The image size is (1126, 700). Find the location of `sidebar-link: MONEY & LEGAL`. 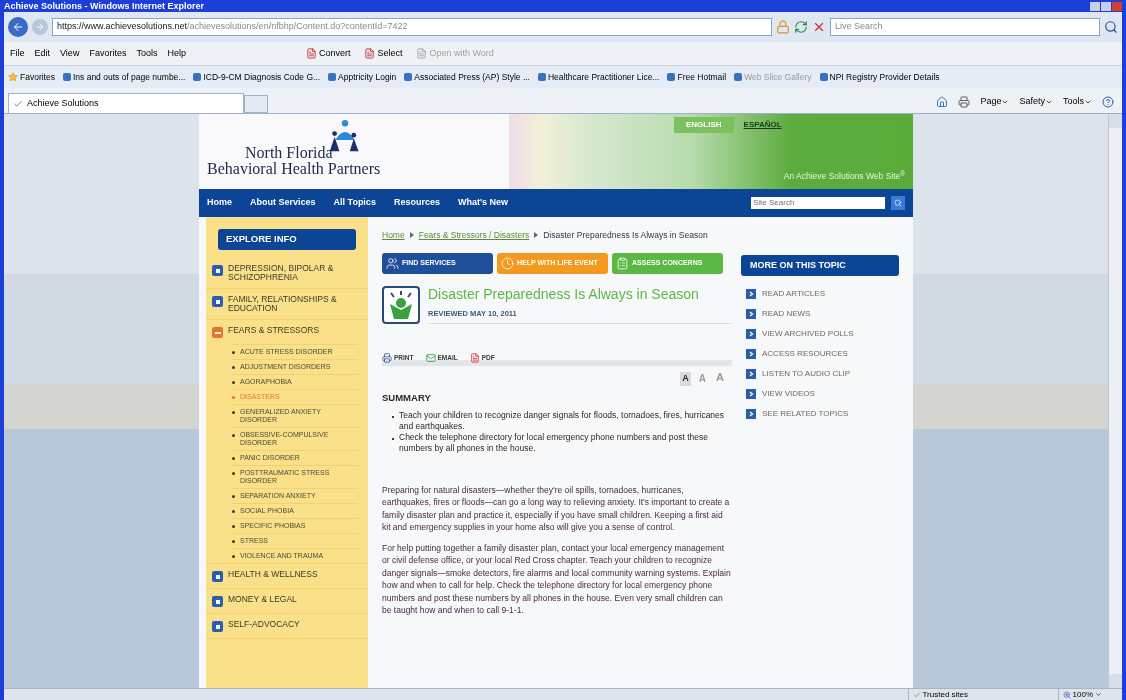

sidebar-link: MONEY & LEGAL is located at coordinates (262, 599).